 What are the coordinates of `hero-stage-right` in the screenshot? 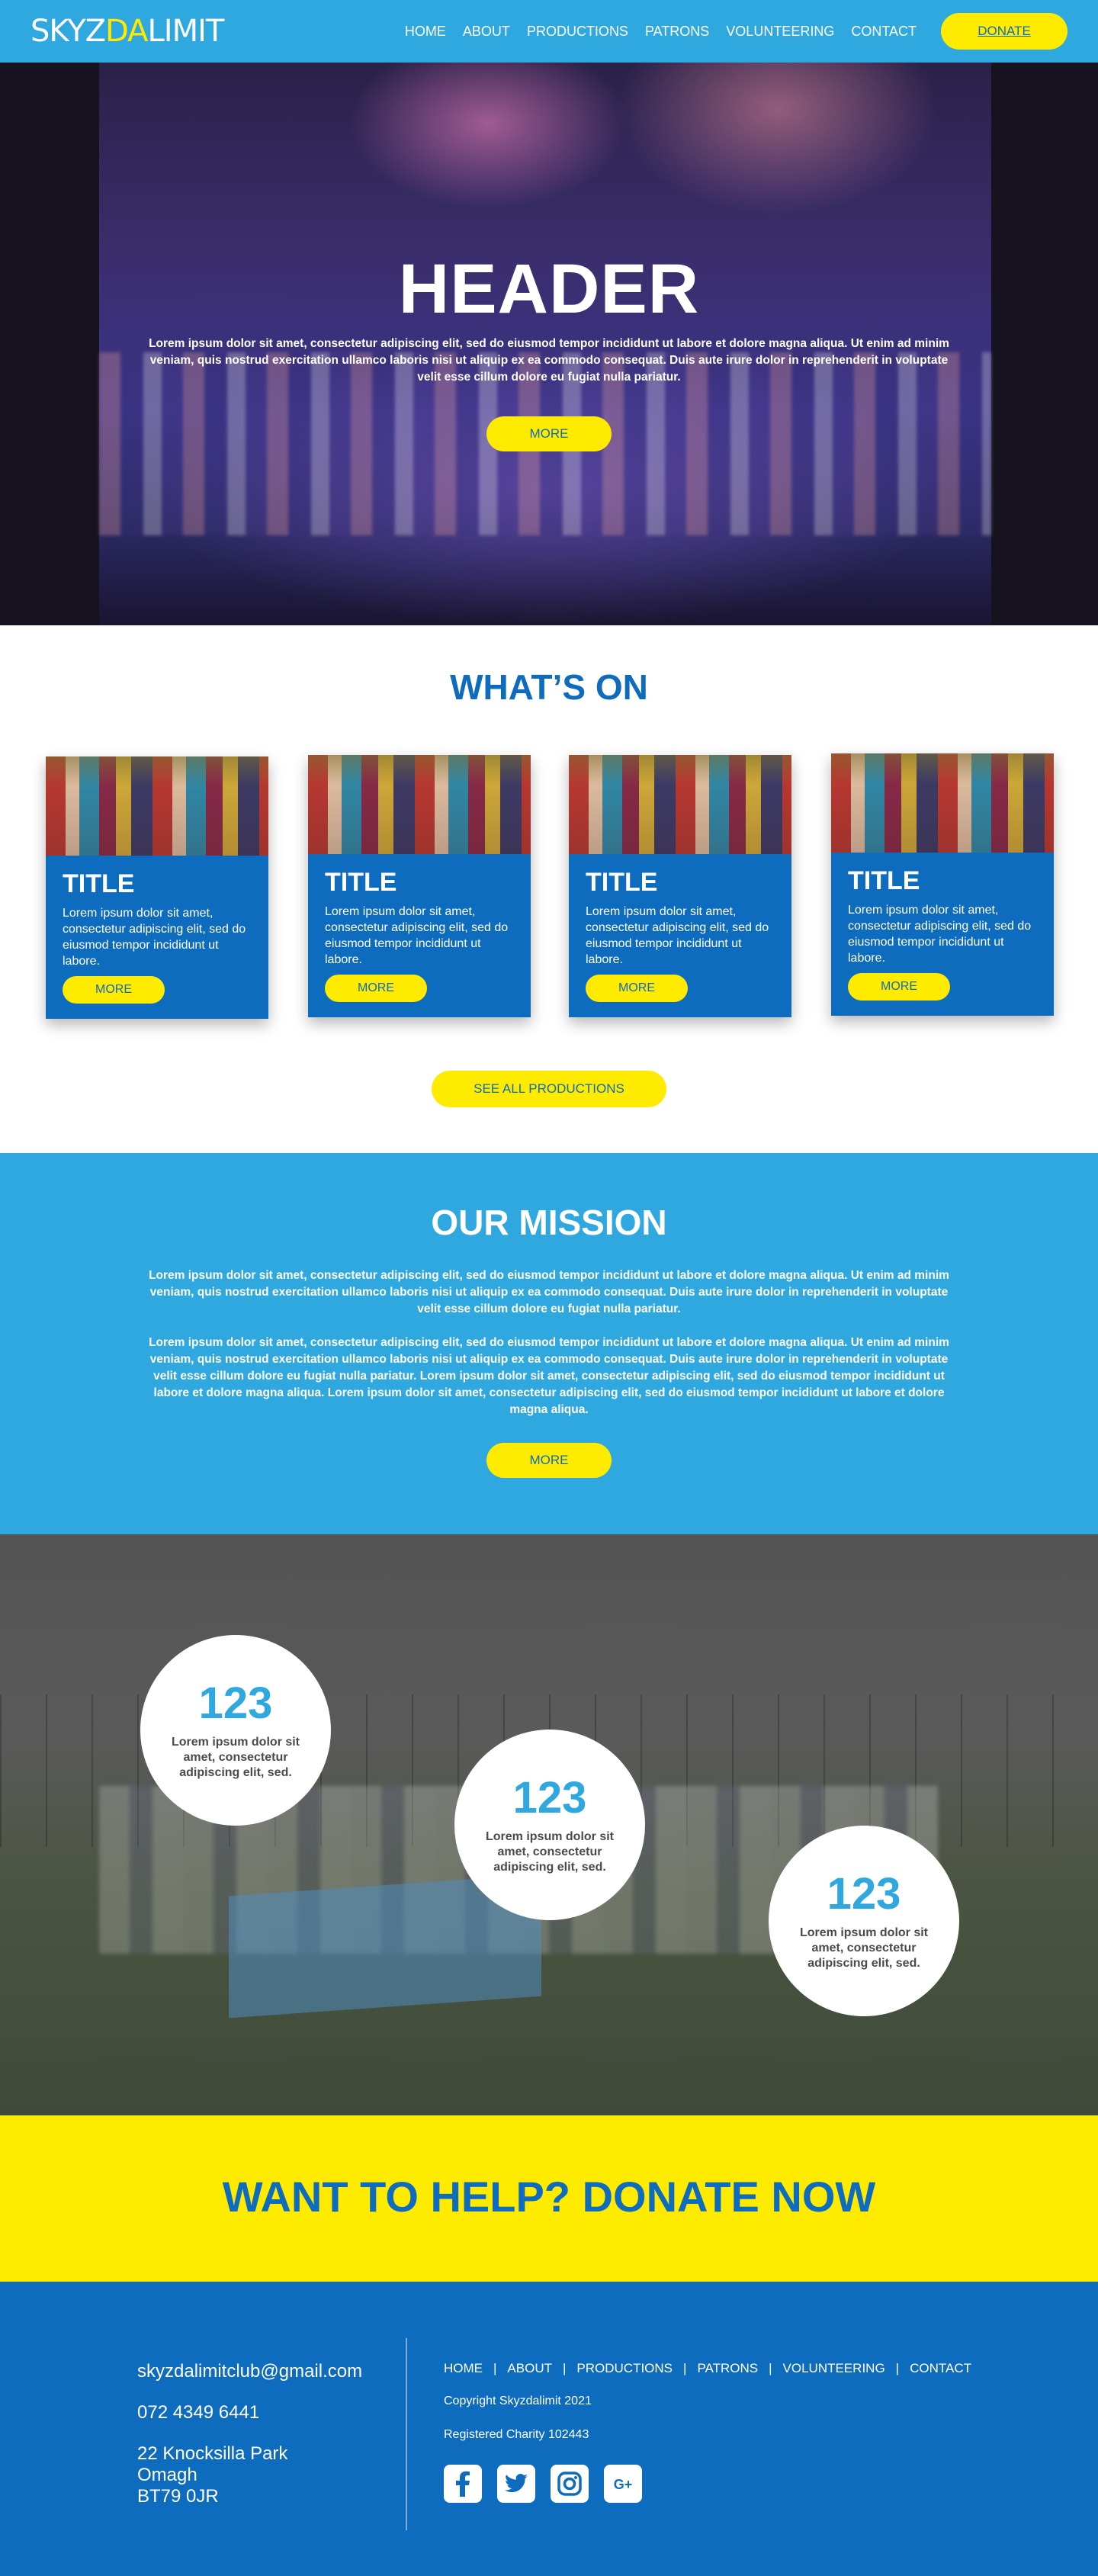 It's located at (1044, 344).